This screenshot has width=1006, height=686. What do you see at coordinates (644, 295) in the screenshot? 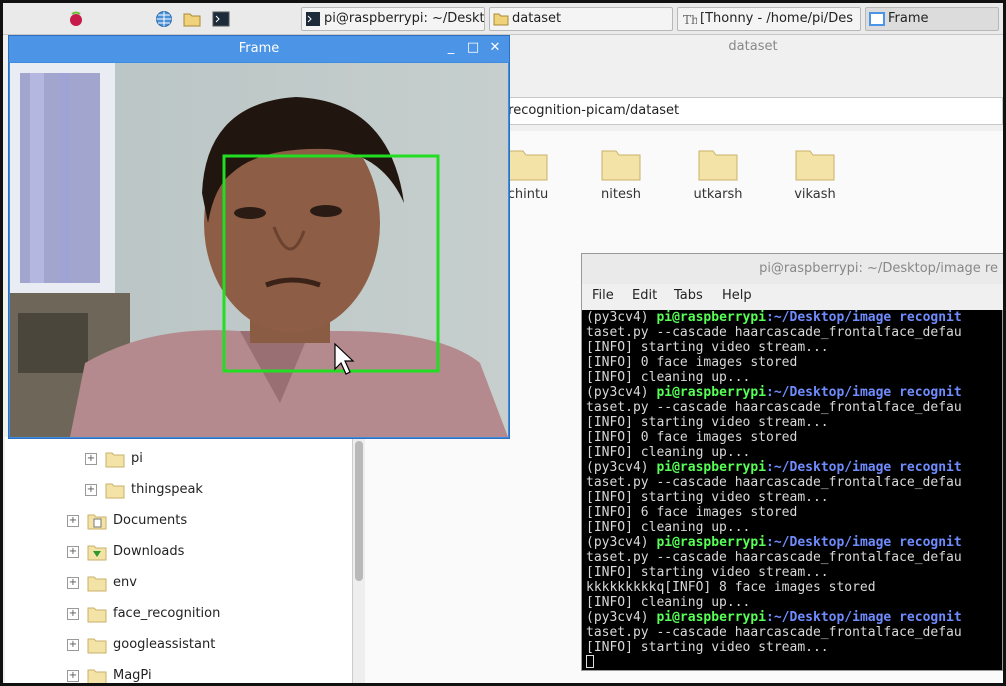
I see `menu-edit: Edit` at bounding box center [644, 295].